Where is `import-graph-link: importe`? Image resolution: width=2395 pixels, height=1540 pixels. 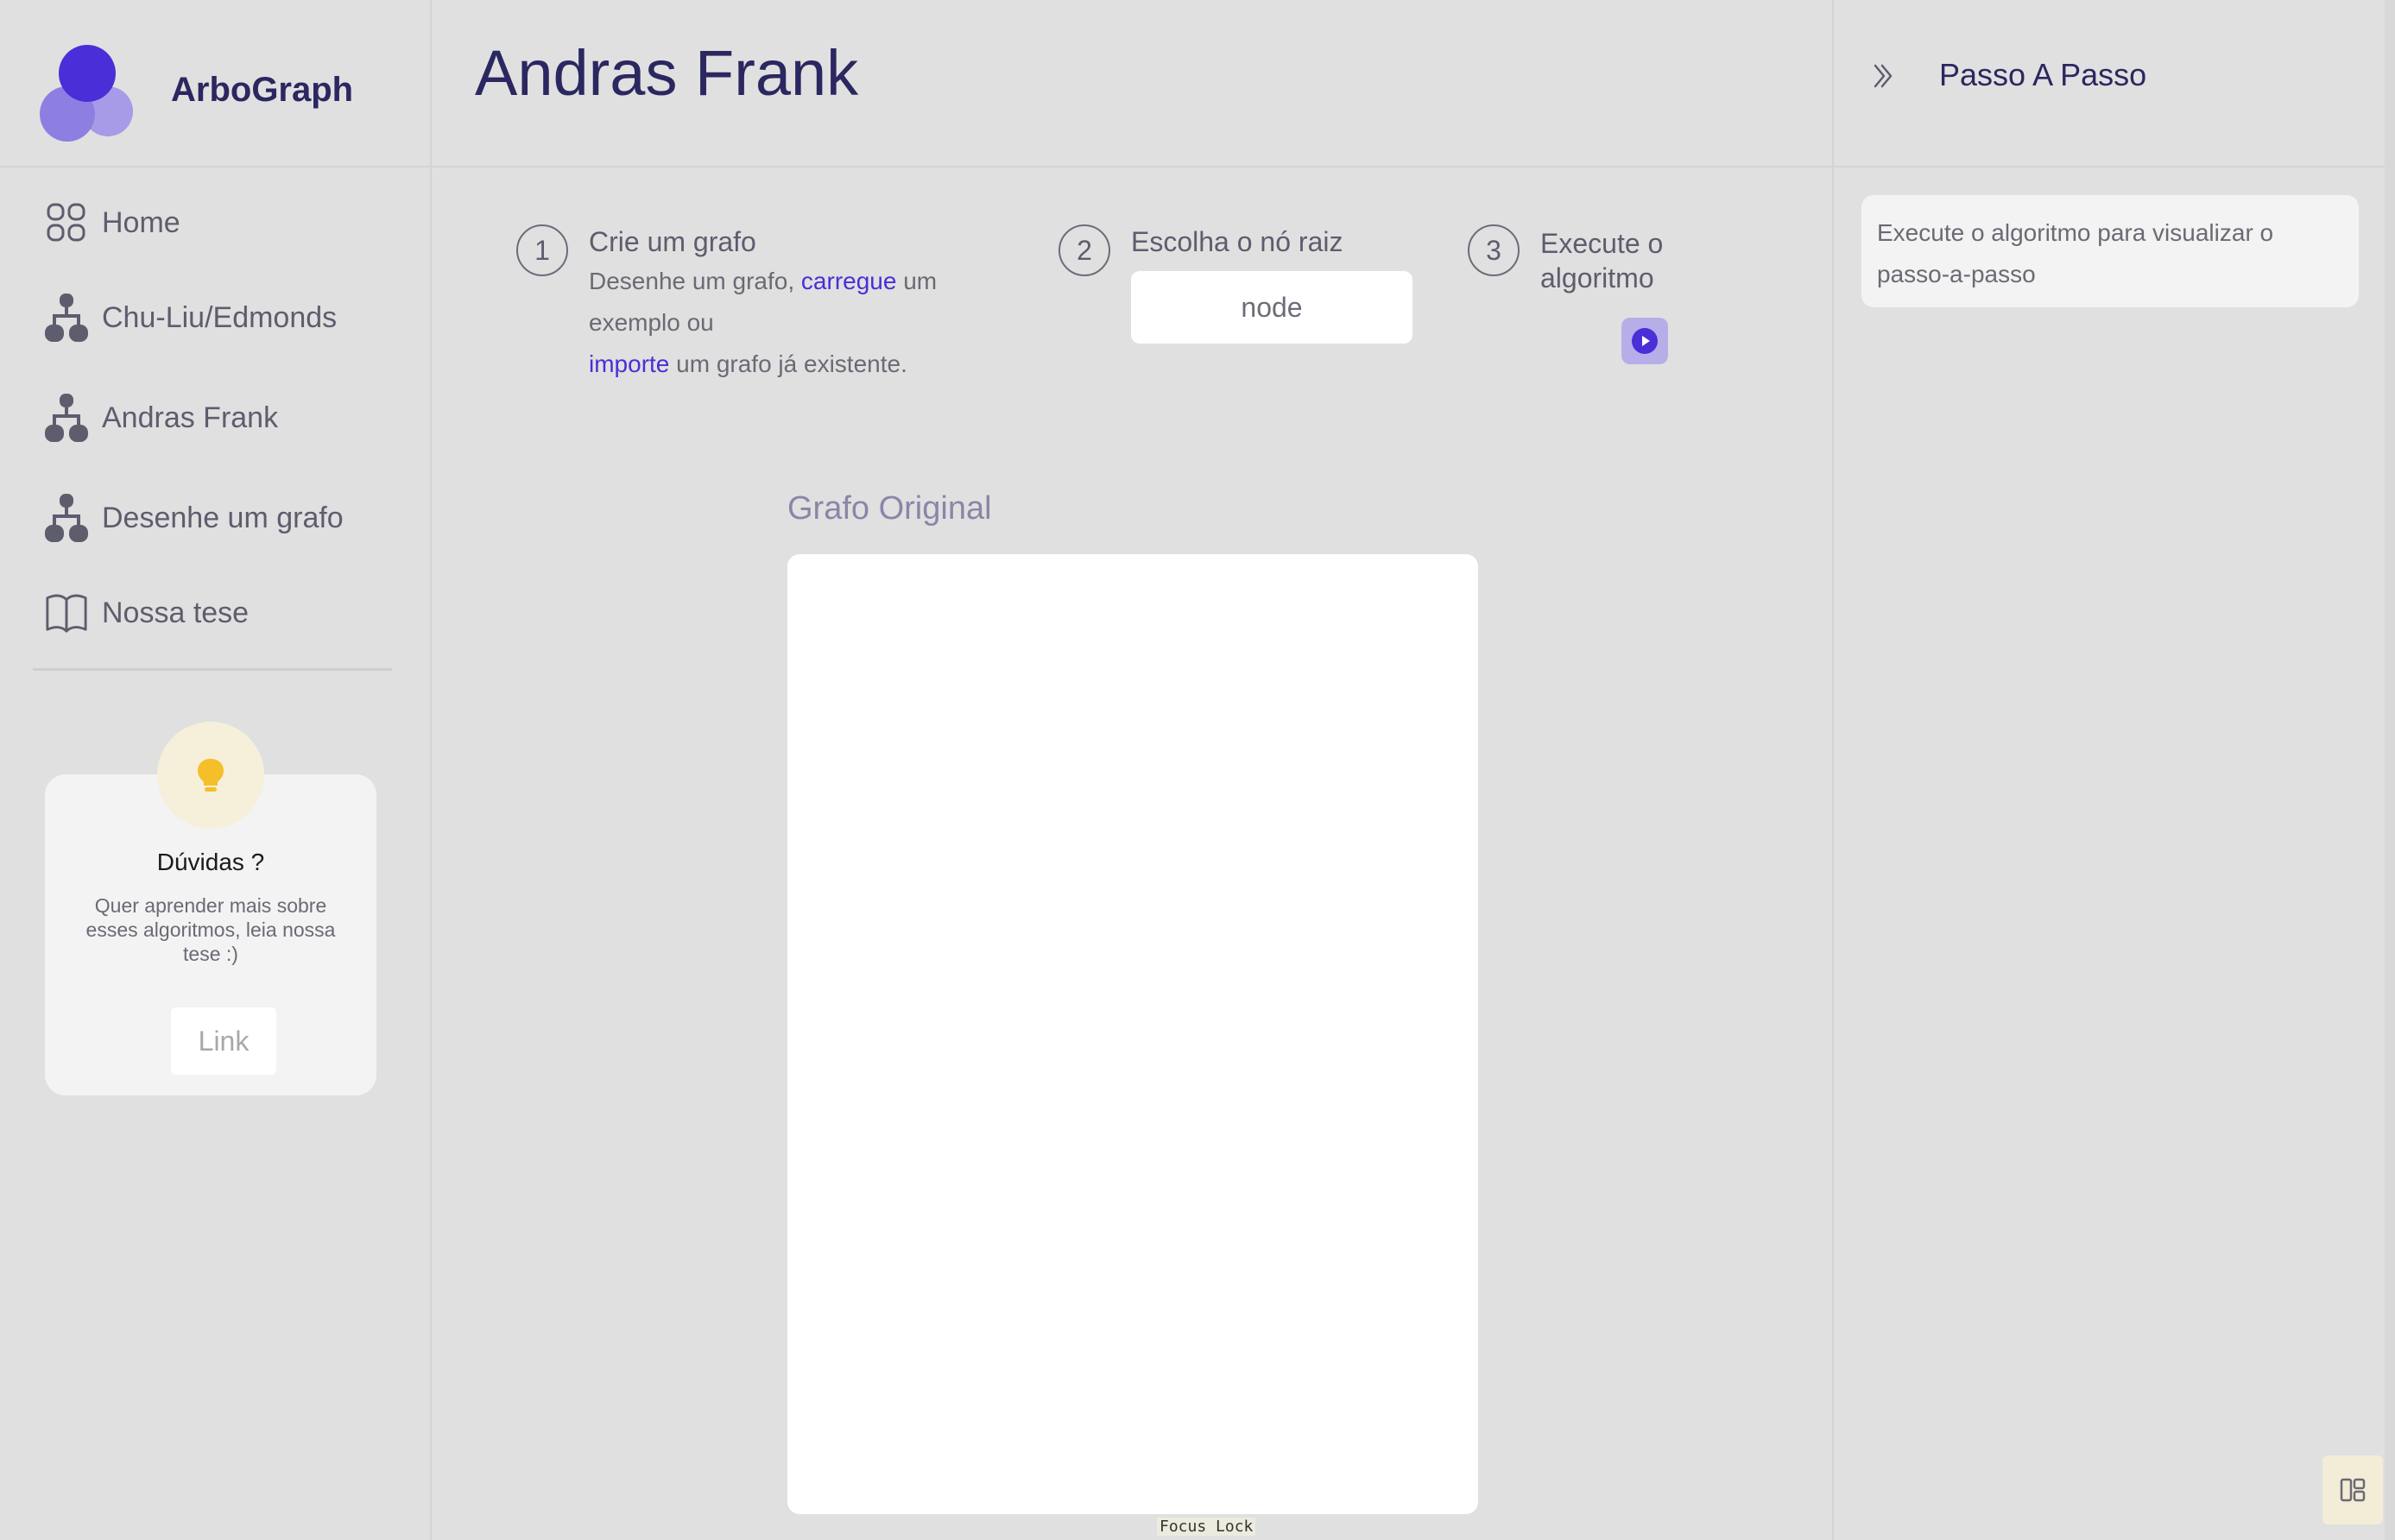
import-graph-link: importe is located at coordinates (629, 363).